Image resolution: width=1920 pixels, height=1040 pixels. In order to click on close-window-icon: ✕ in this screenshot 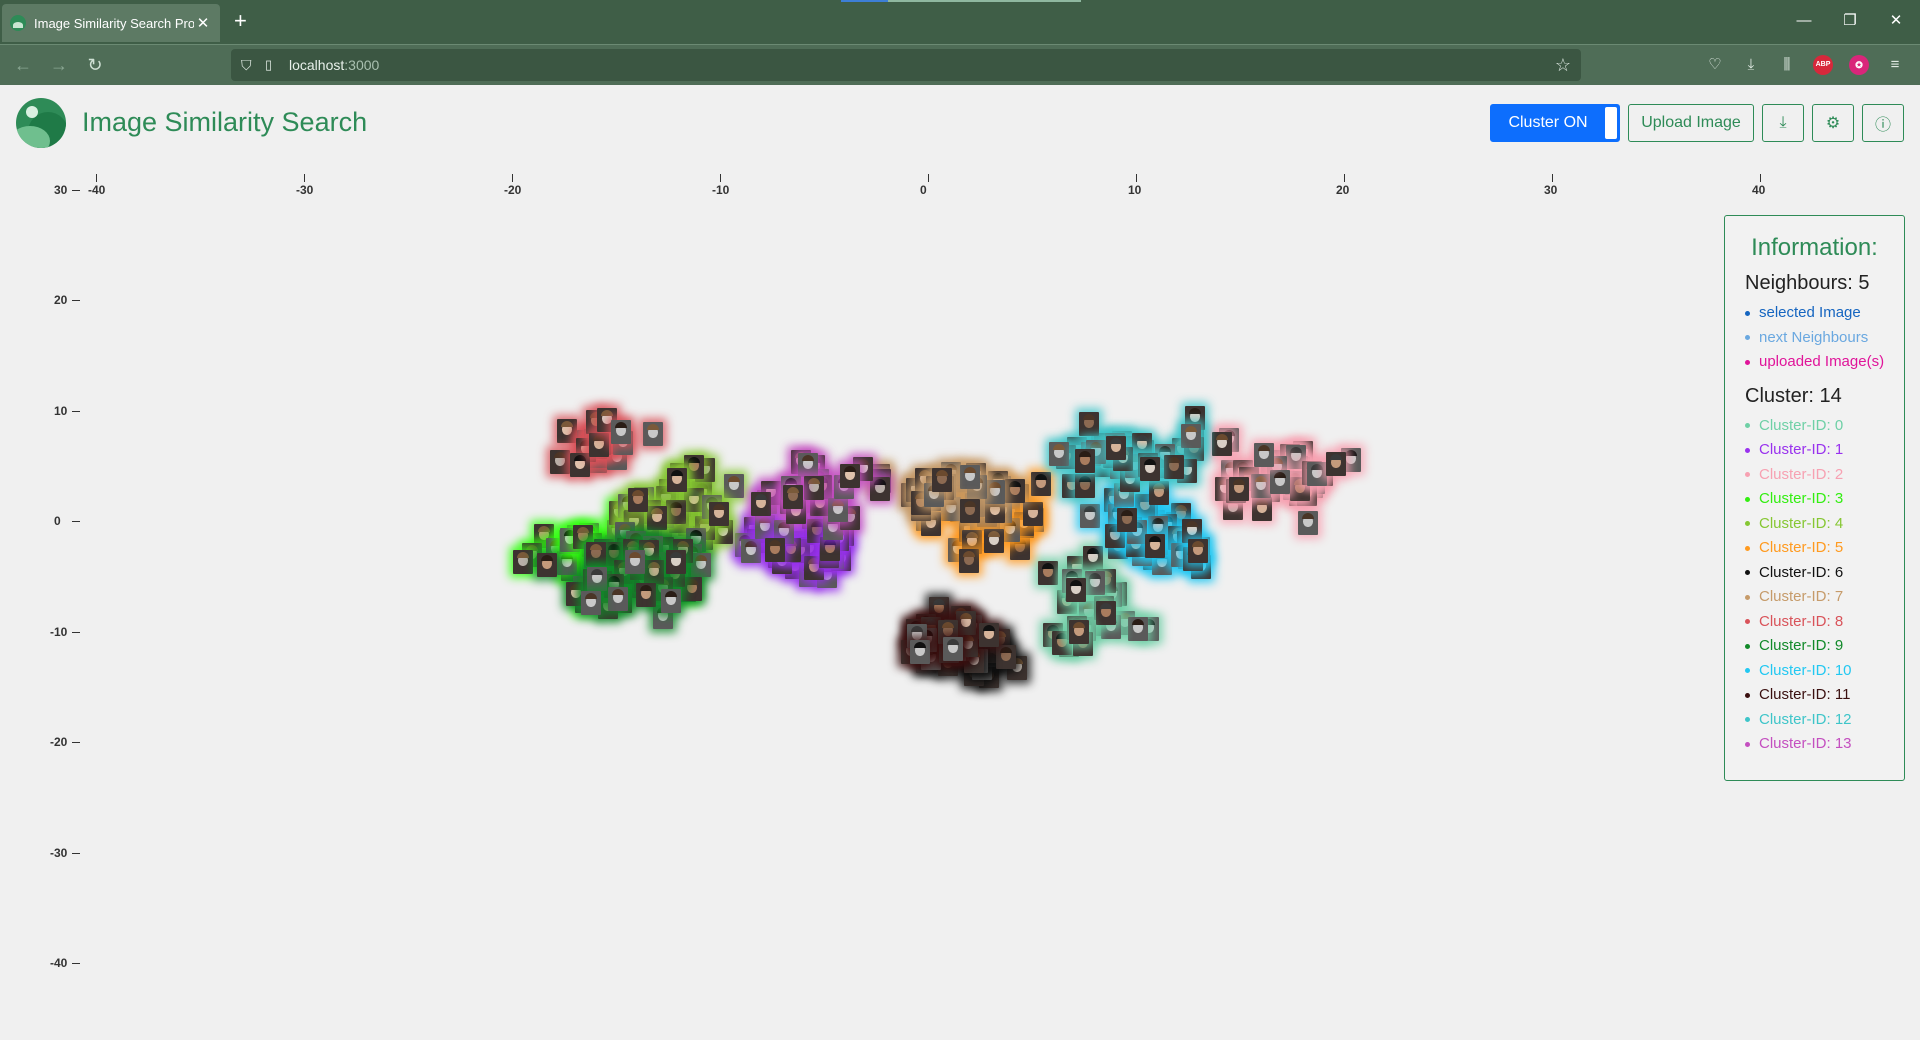, I will do `click(1896, 21)`.